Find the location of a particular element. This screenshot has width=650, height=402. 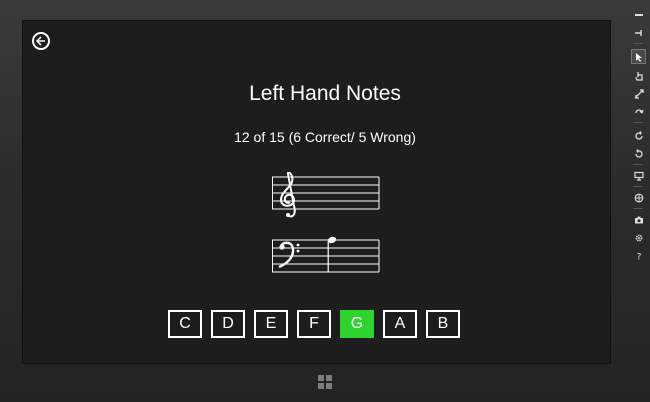

back-button is located at coordinates (41, 41).